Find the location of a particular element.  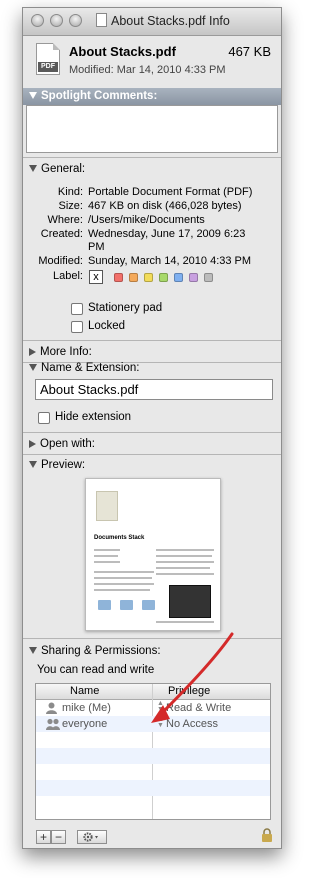

sharing-section-header: Sharing & Permissions: is located at coordinates (95, 651).